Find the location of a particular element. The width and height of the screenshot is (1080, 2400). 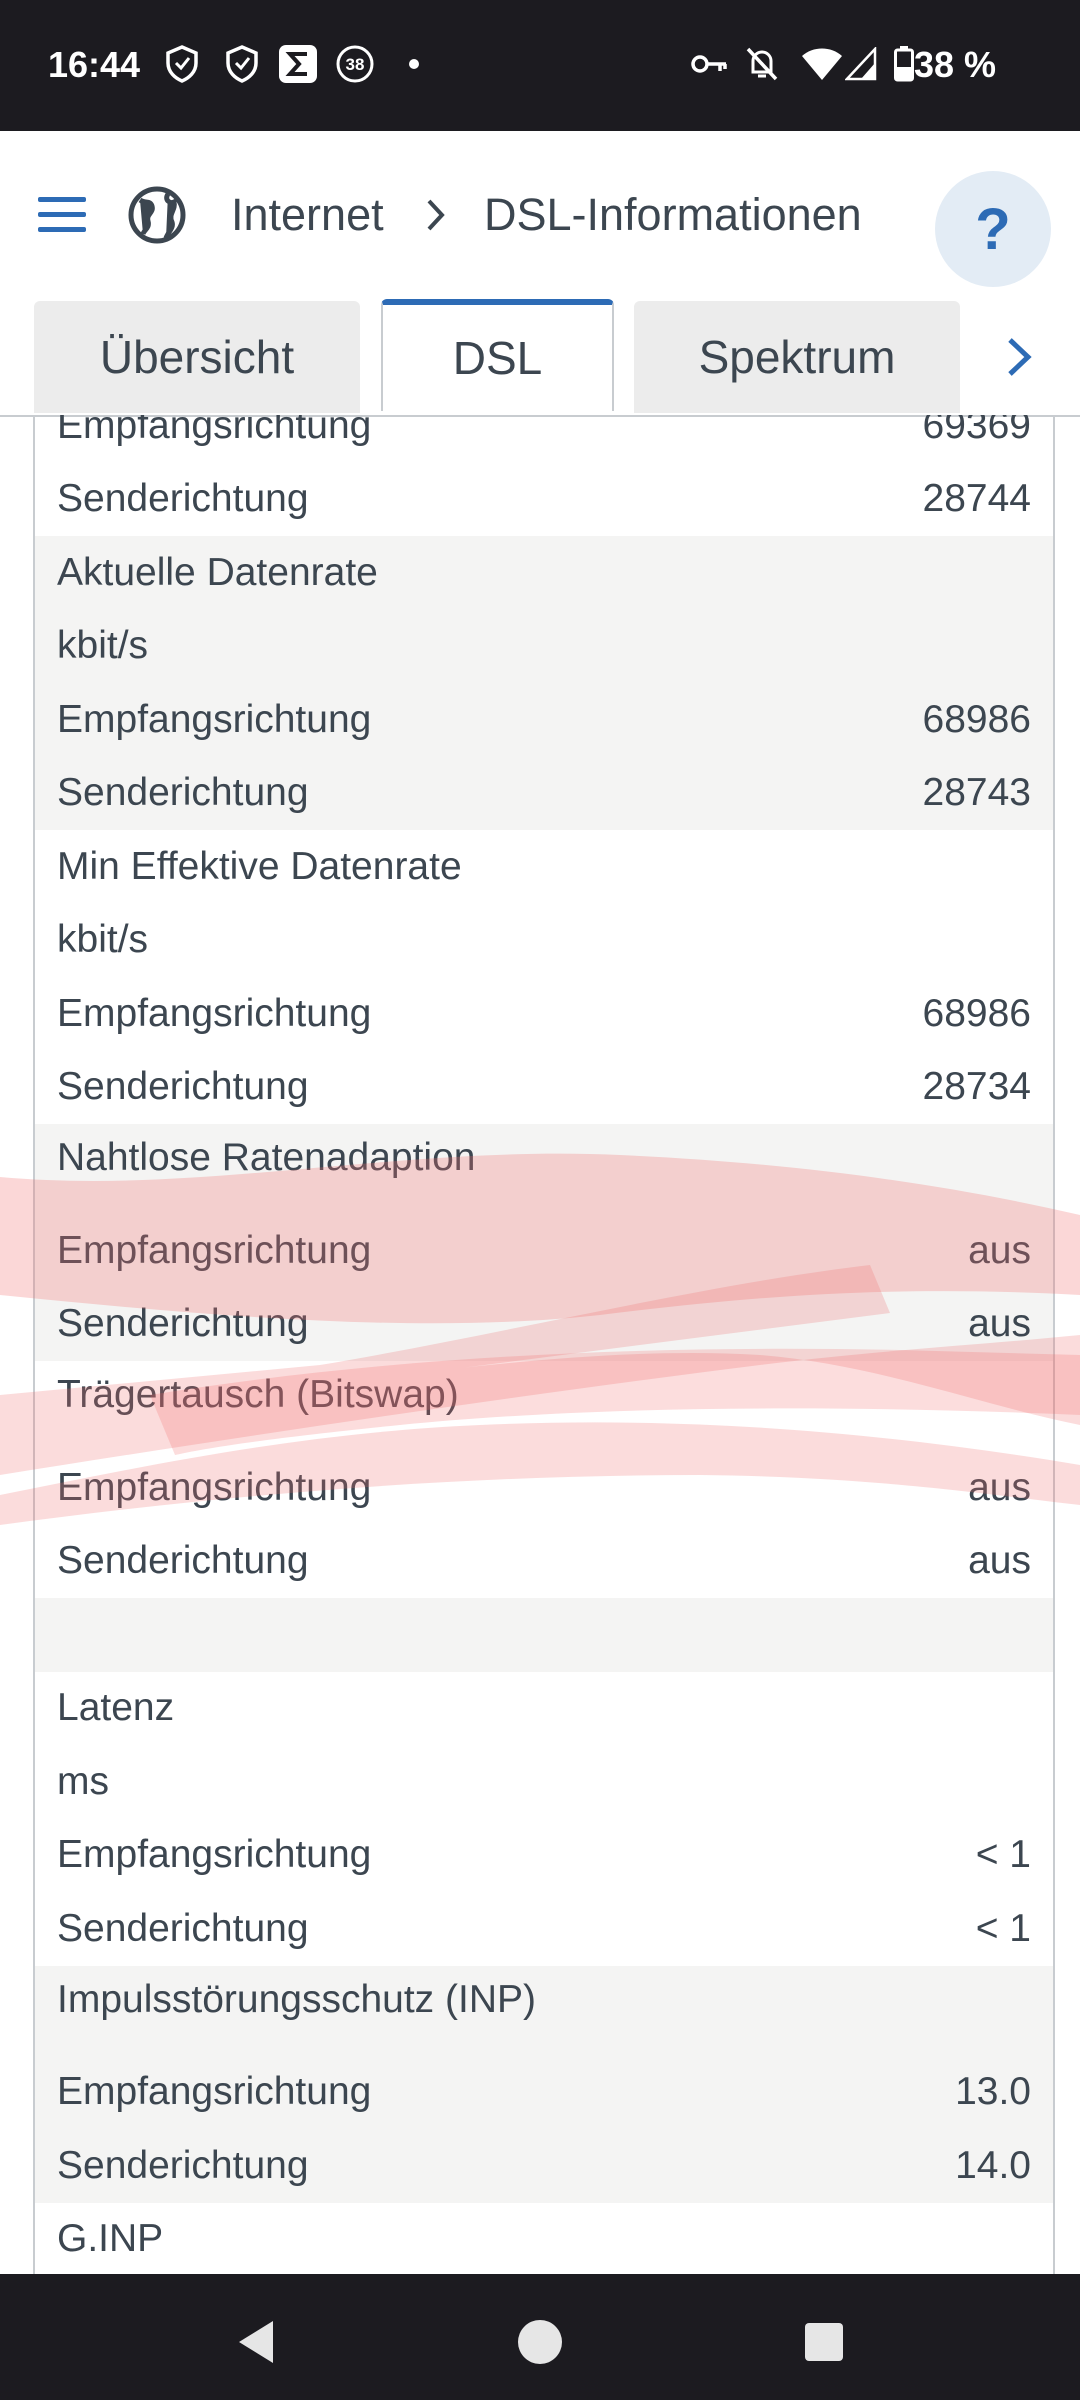

section-title: G.INP is located at coordinates (110, 2239).